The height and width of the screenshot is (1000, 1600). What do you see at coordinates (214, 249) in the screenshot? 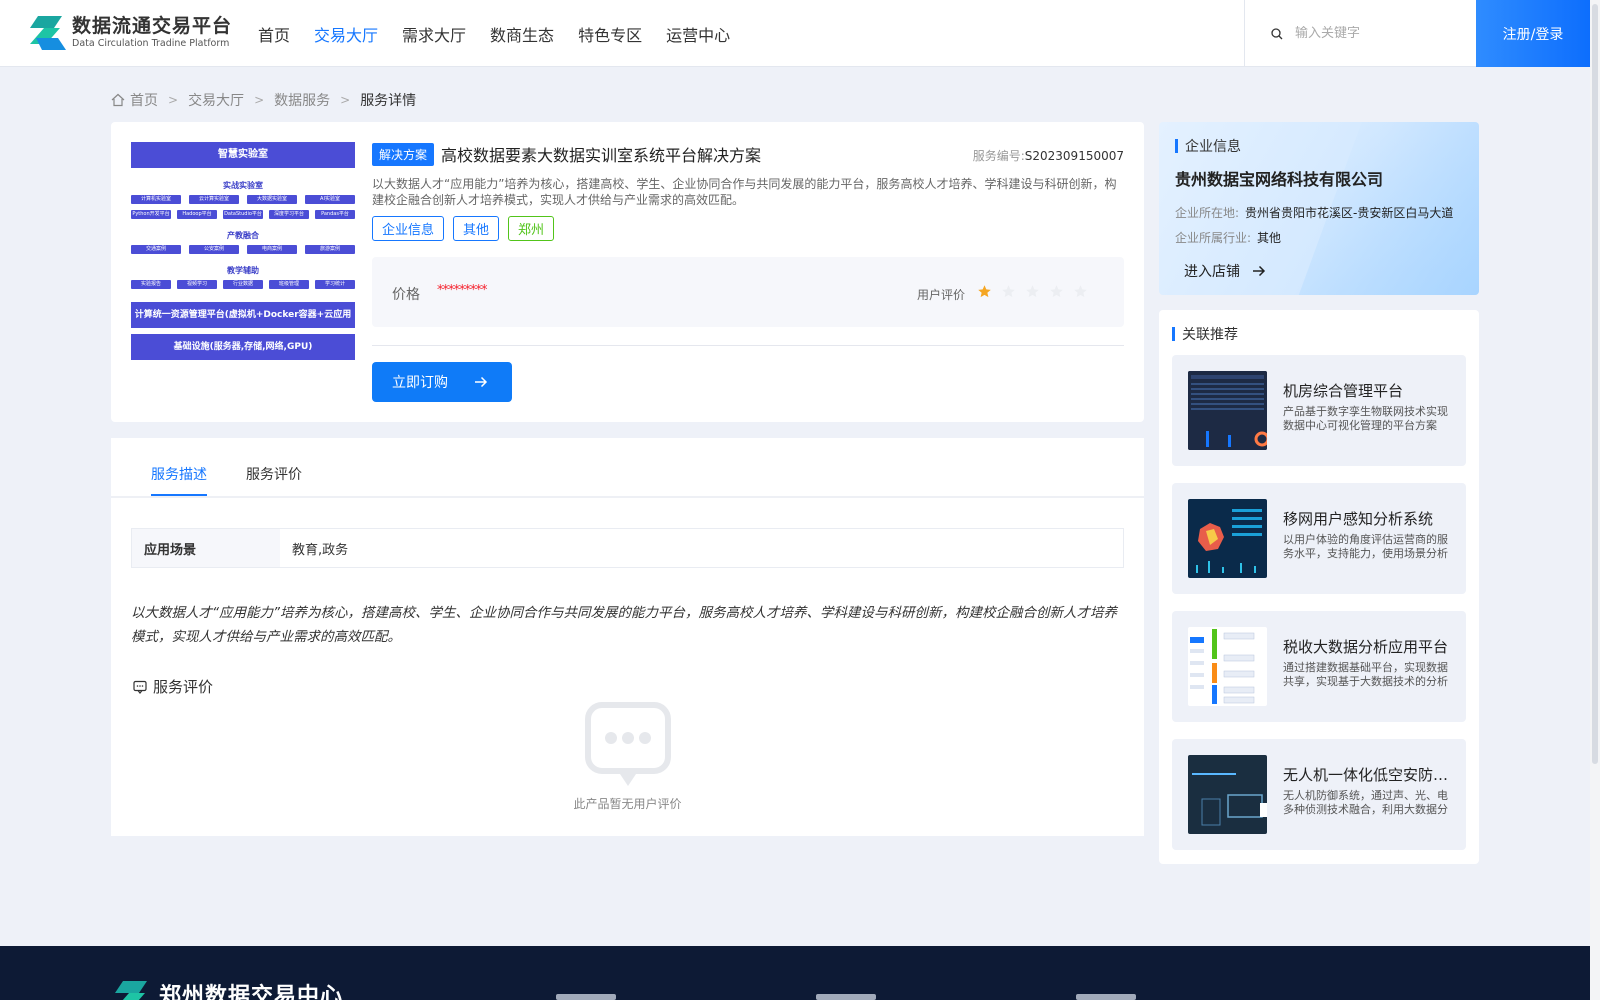
I see `image-chip: 公安案例` at bounding box center [214, 249].